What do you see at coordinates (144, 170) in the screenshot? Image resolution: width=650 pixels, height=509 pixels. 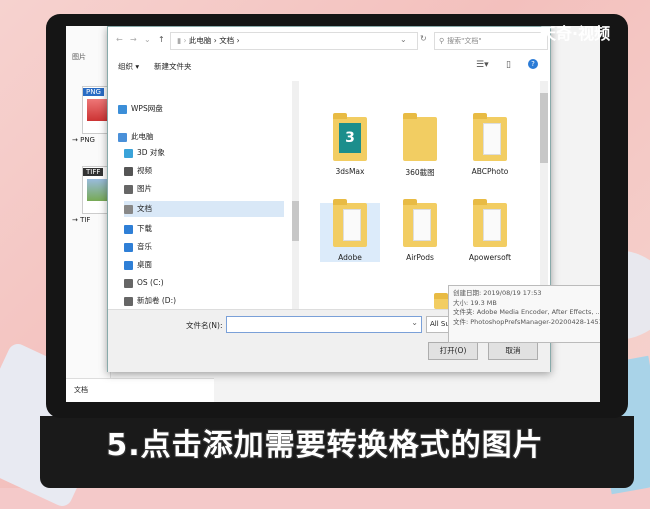 I see `nav-item-label: 视频` at bounding box center [144, 170].